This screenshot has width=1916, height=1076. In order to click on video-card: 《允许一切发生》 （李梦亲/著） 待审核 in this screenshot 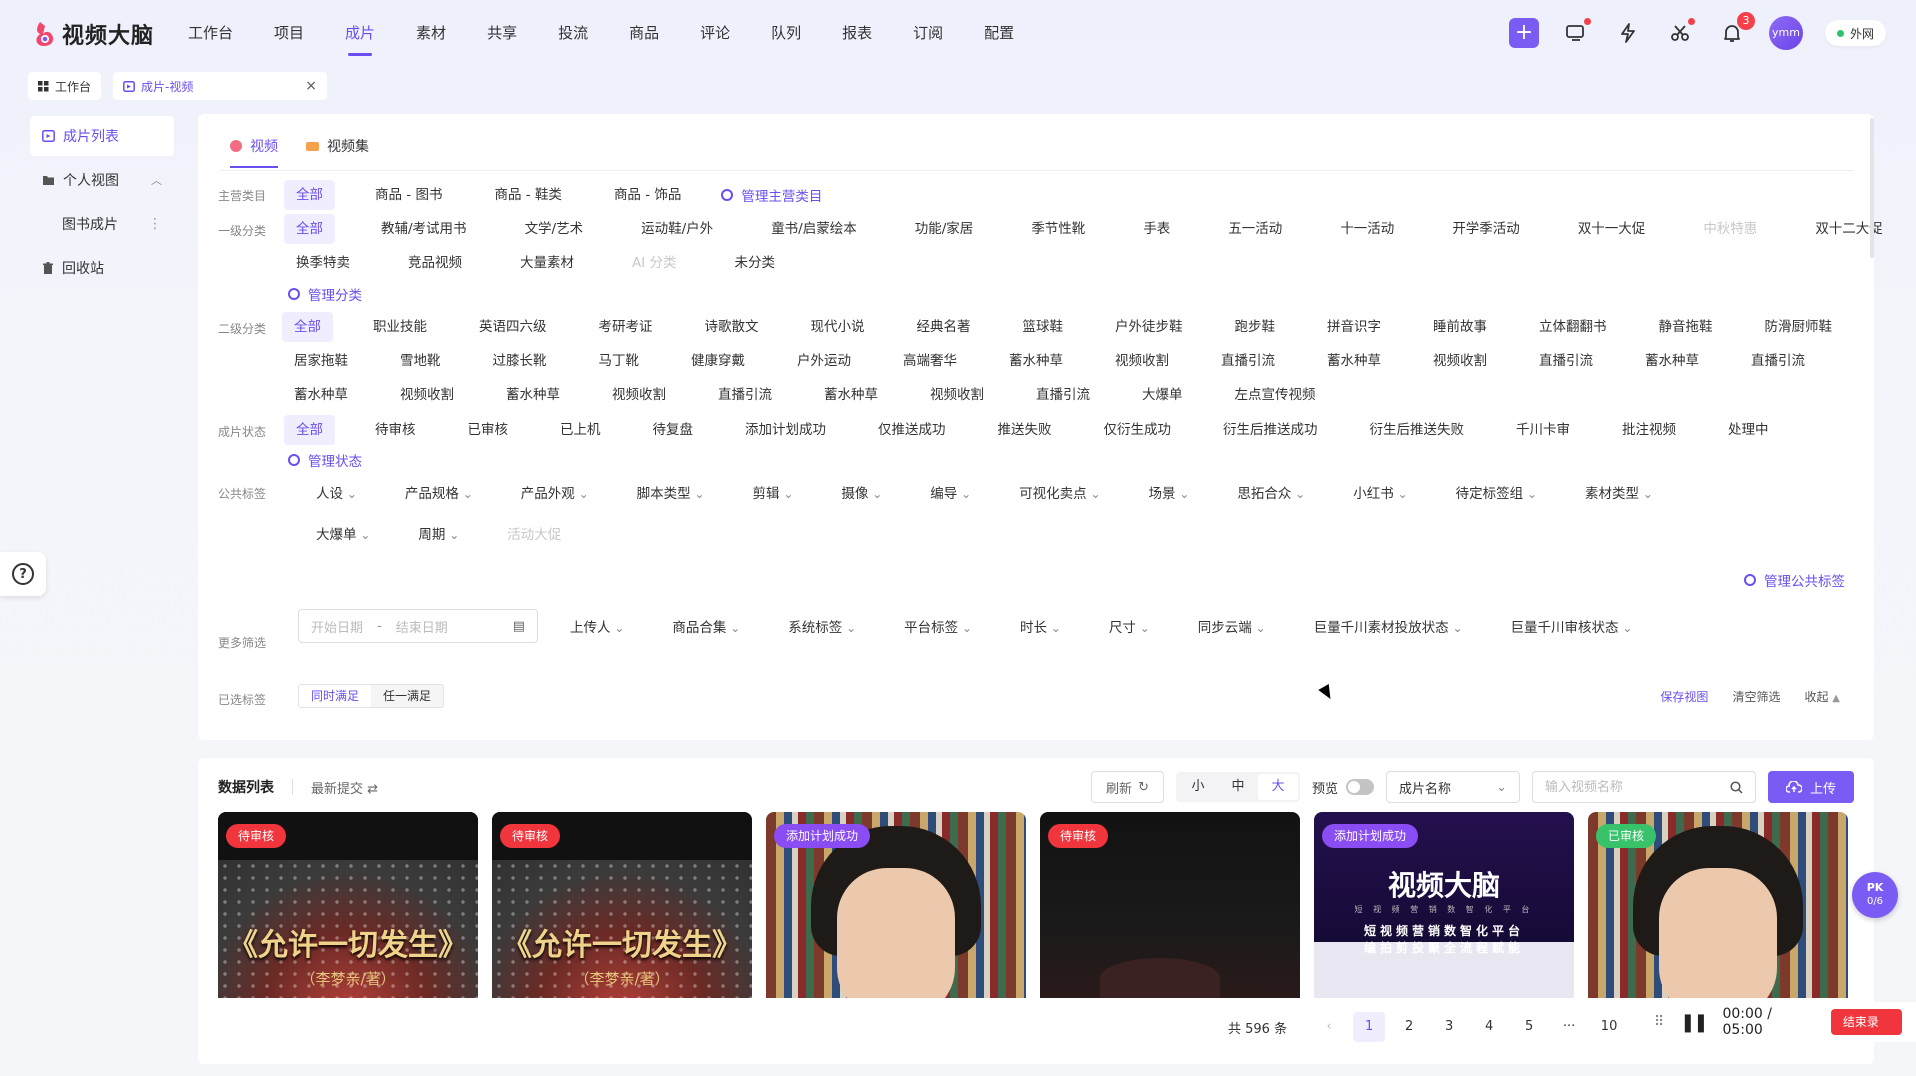, I will do `click(622, 905)`.